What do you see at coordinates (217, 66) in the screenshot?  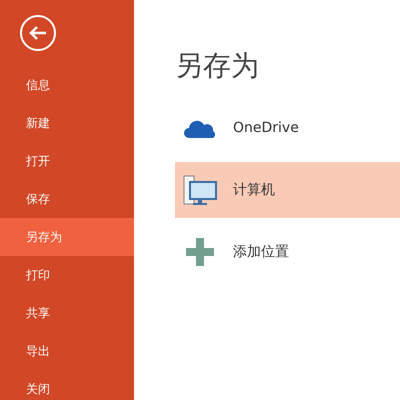 I see `page-title: 另存为` at bounding box center [217, 66].